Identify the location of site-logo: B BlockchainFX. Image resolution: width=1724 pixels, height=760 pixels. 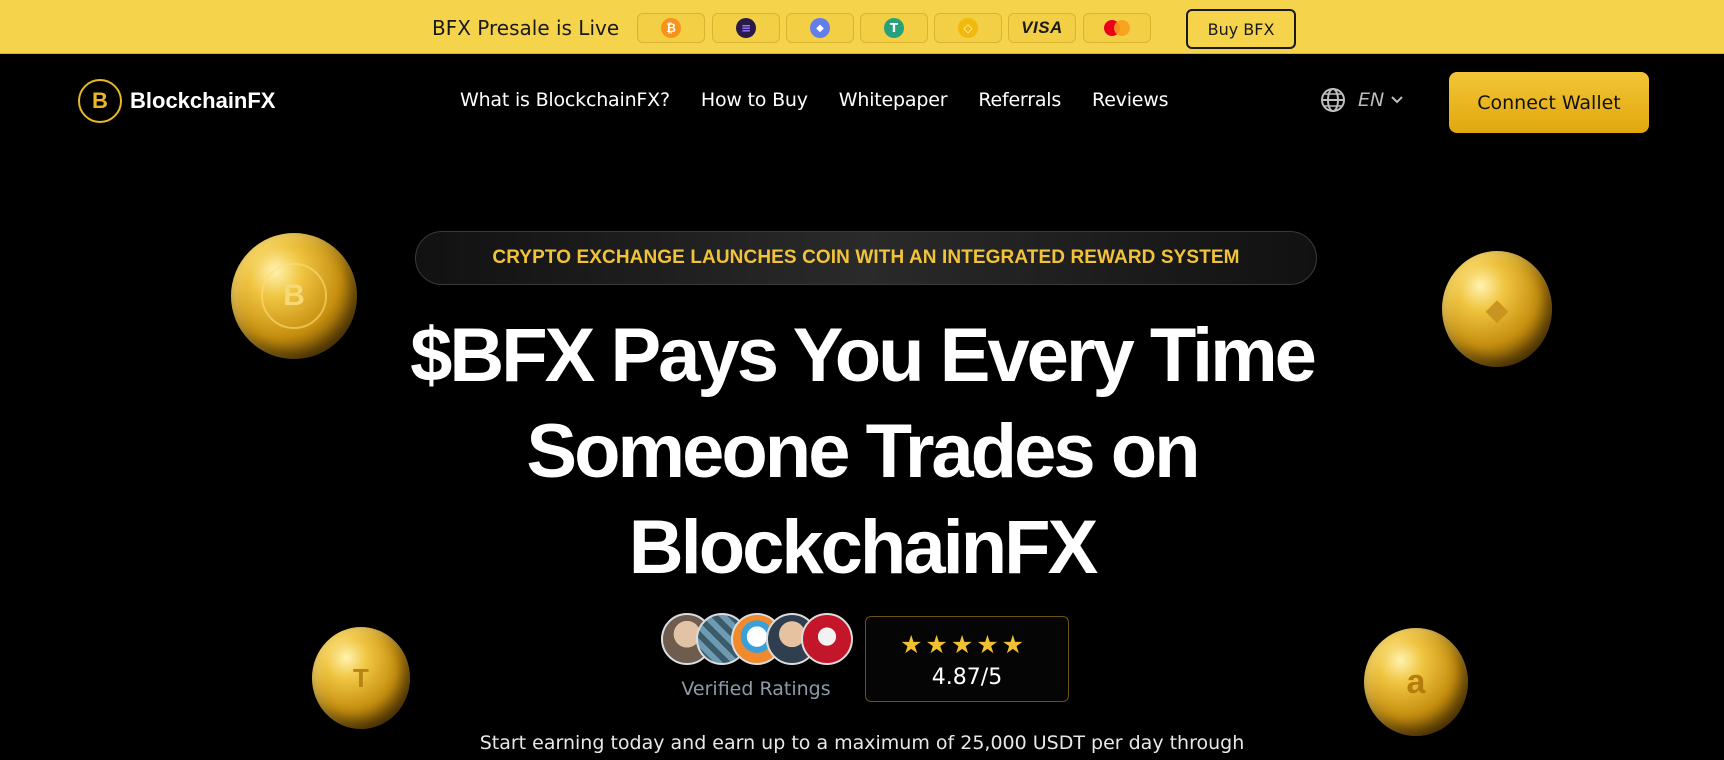
(176, 101).